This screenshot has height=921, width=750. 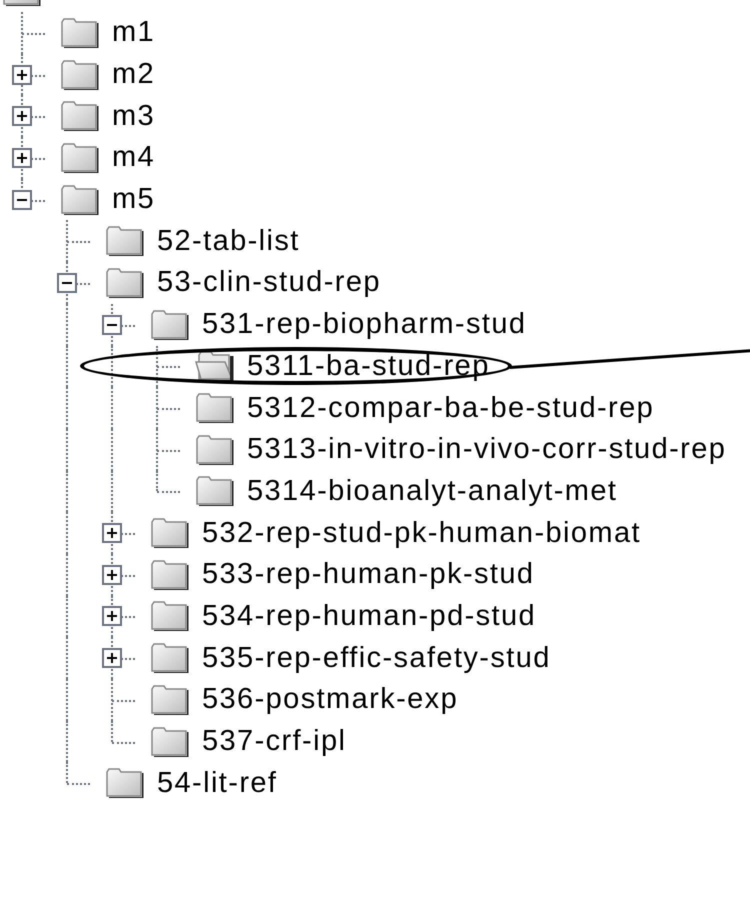 What do you see at coordinates (450, 408) in the screenshot?
I see `tree-item-label: 5312-compar-ba-be-stud-rep` at bounding box center [450, 408].